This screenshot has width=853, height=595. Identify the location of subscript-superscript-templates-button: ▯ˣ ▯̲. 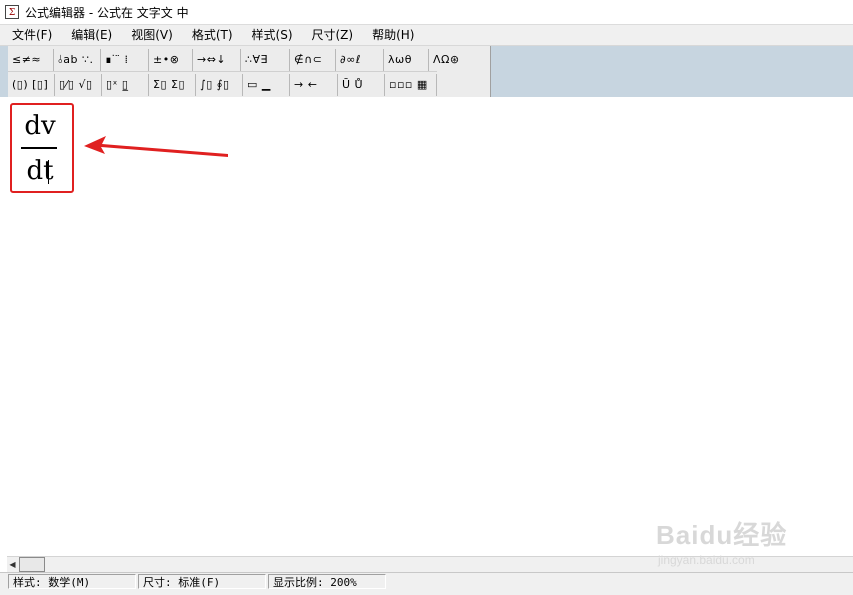
(125, 84).